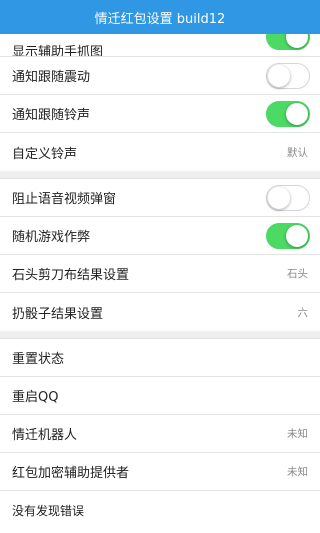 The width and height of the screenshot is (320, 533). I want to click on setting-label: 石头剪刀布结果设置, so click(71, 275).